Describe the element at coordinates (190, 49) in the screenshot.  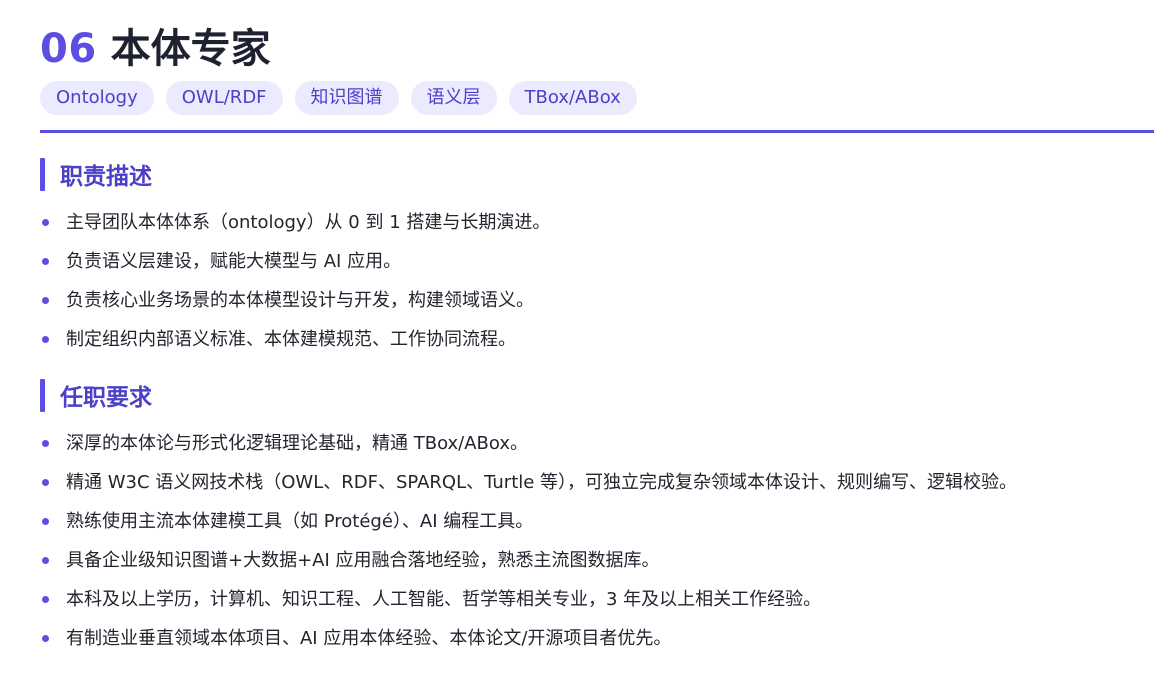
I see `page-title: 本体专家` at that location.